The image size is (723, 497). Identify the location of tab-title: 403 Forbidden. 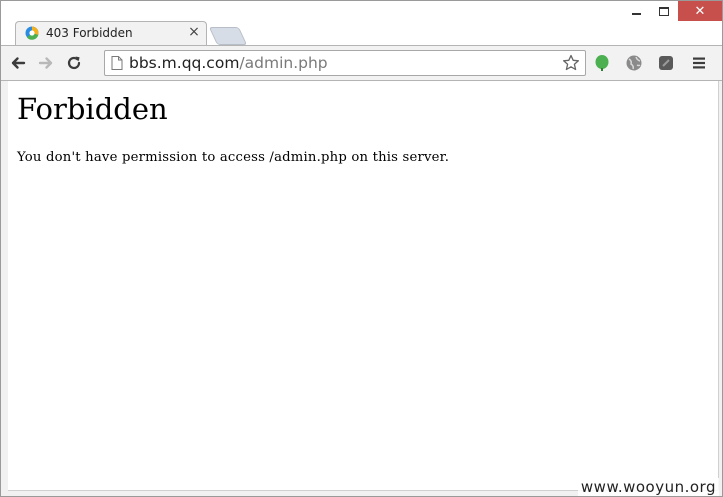
(89, 33).